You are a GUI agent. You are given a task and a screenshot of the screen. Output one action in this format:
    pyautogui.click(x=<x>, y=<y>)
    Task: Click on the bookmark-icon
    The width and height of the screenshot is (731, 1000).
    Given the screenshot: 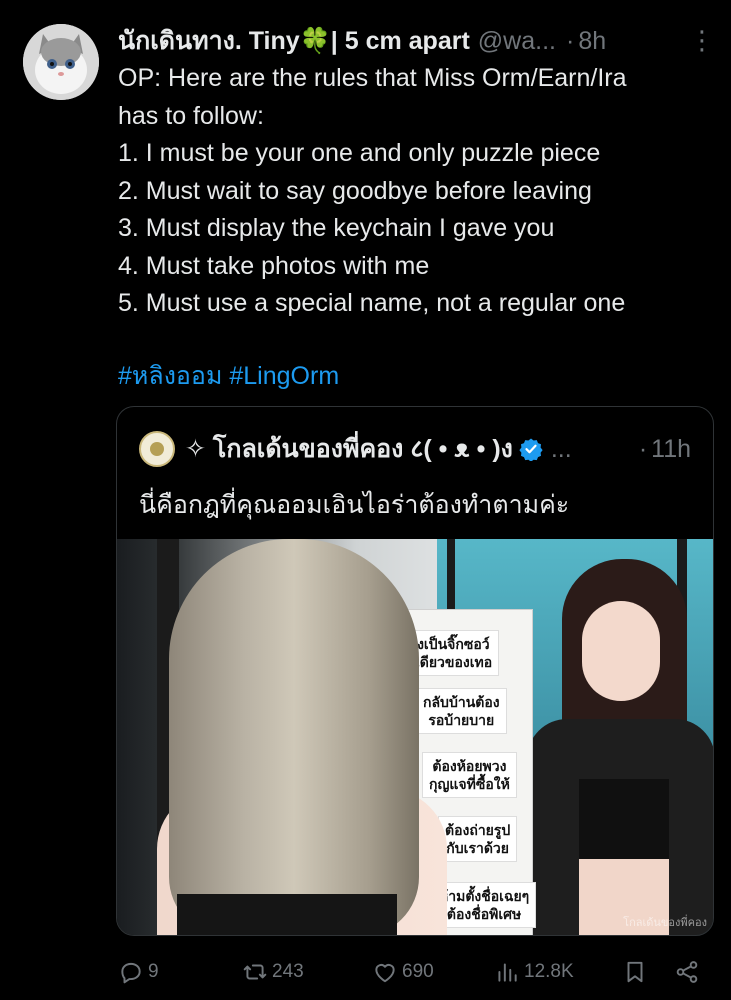 What is the action you would take?
    pyautogui.click(x=635, y=972)
    